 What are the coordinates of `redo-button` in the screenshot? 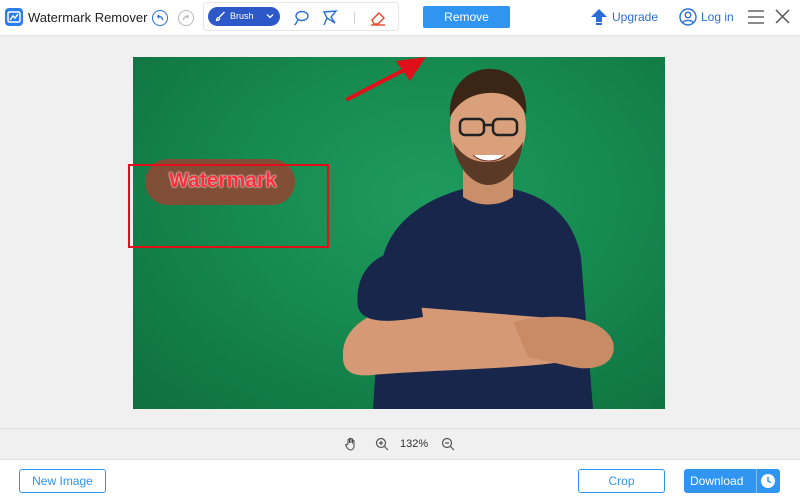 It's located at (186, 18).